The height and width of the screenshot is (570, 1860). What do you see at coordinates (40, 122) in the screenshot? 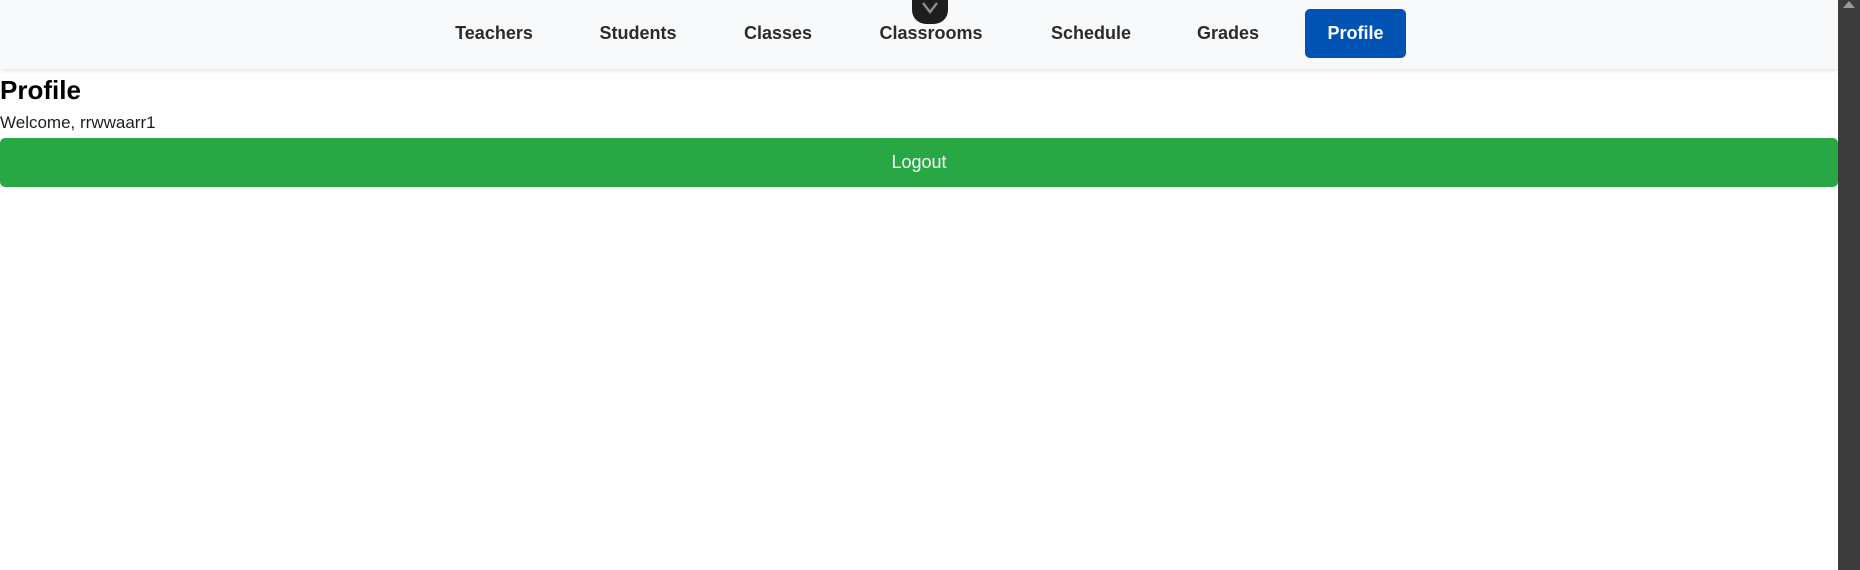
I see `welcome-prefix: Welcome,` at bounding box center [40, 122].